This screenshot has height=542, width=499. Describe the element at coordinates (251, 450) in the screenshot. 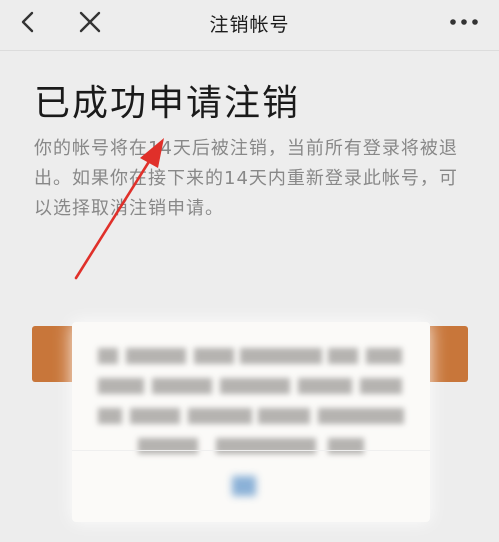

I see `dialog-divider` at that location.